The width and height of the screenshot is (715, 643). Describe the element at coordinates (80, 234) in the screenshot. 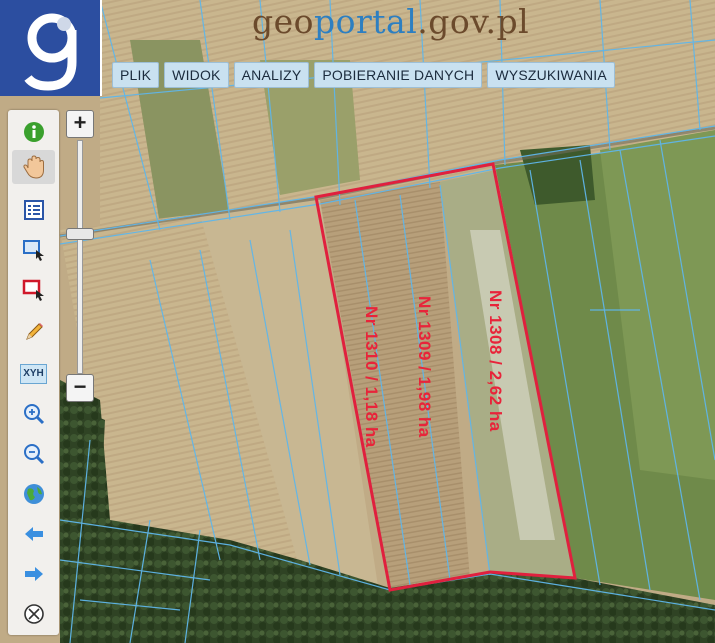

I see `zoom-slider-handle` at that location.